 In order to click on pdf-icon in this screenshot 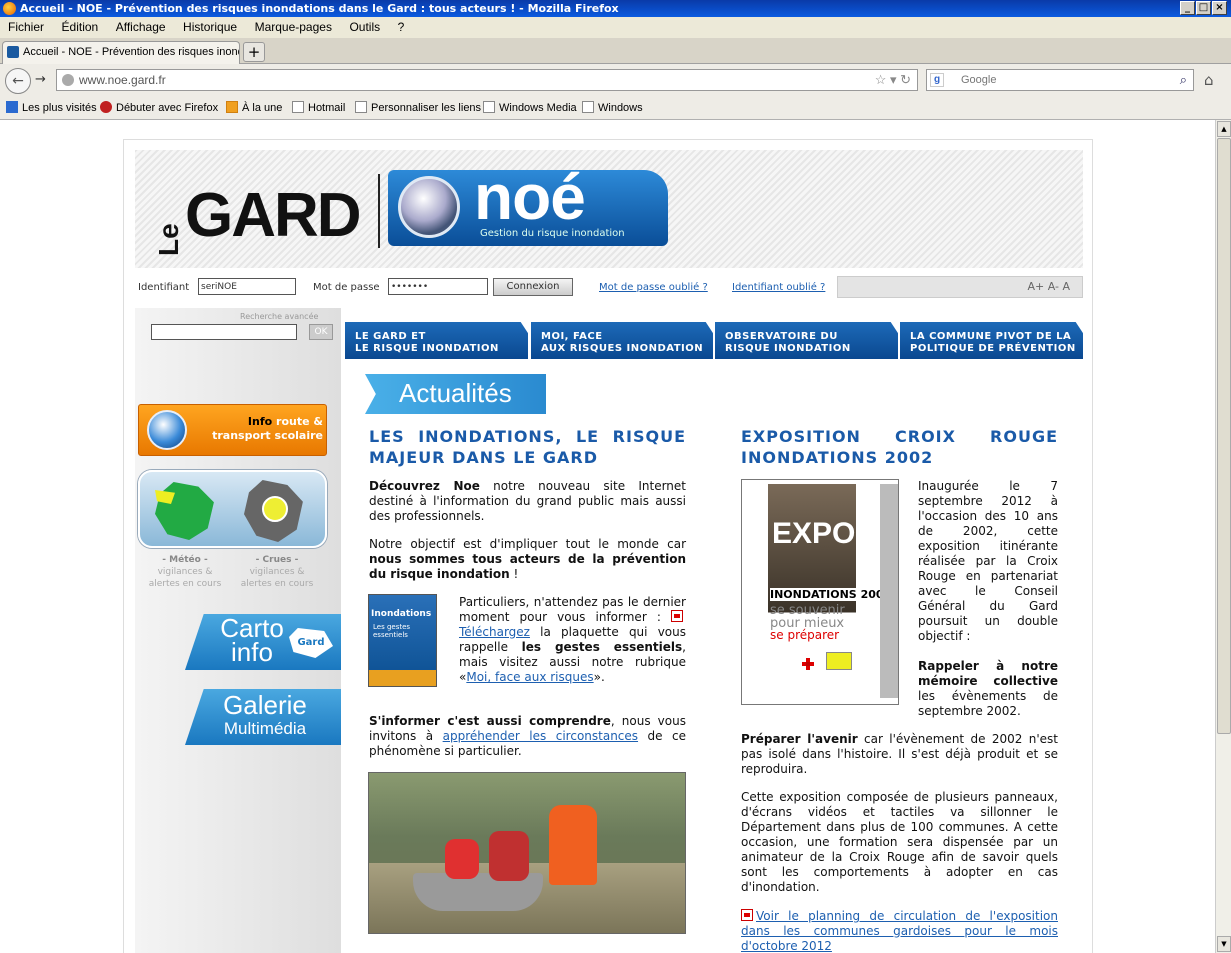, I will do `click(677, 616)`.